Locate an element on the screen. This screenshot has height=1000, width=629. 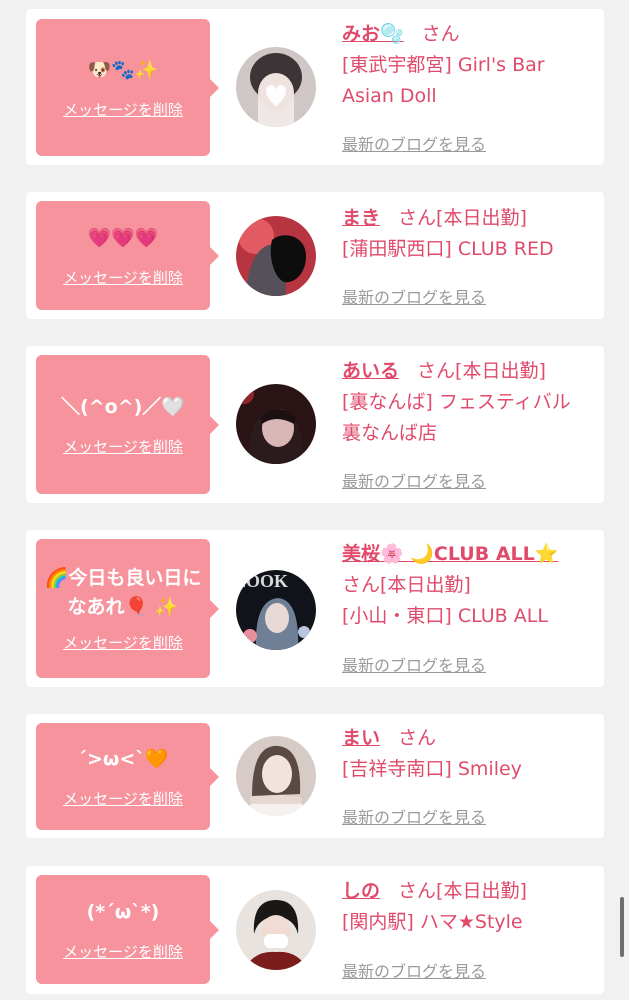
message-bubble: (*´ω`*) メッセージを削除 is located at coordinates (127, 929).